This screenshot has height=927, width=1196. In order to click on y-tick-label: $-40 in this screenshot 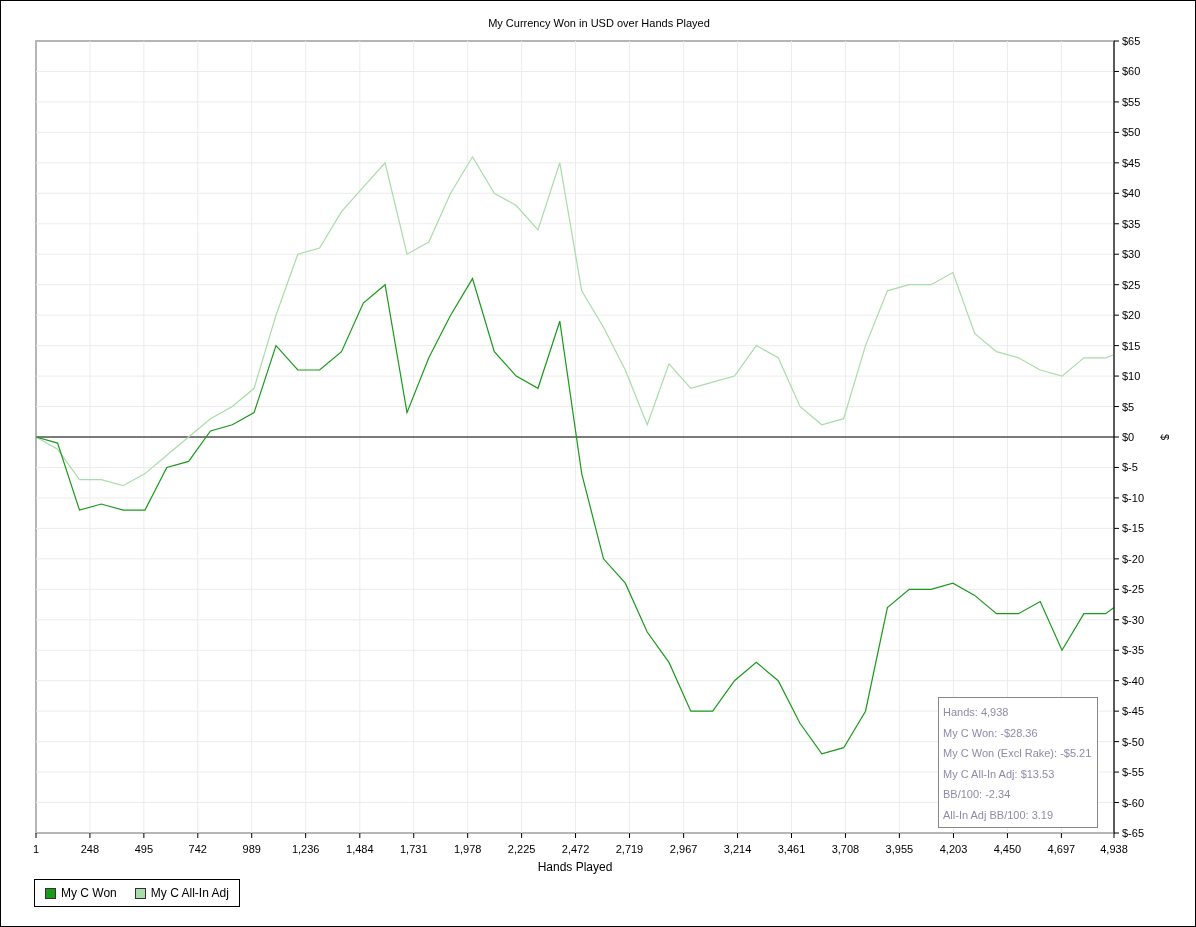, I will do `click(1133, 680)`.